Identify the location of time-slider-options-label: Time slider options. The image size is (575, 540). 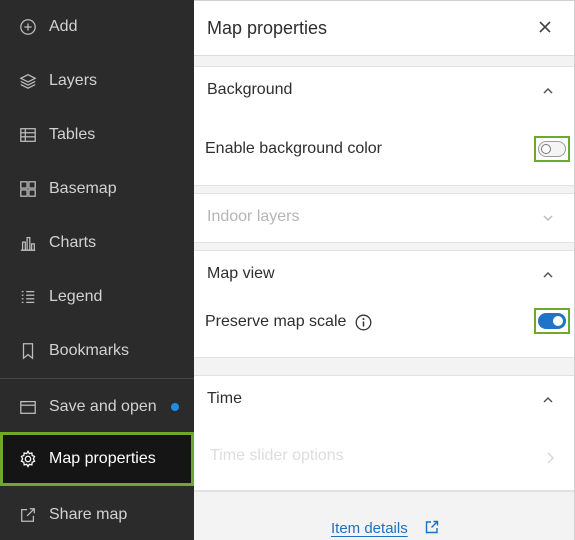
(277, 455).